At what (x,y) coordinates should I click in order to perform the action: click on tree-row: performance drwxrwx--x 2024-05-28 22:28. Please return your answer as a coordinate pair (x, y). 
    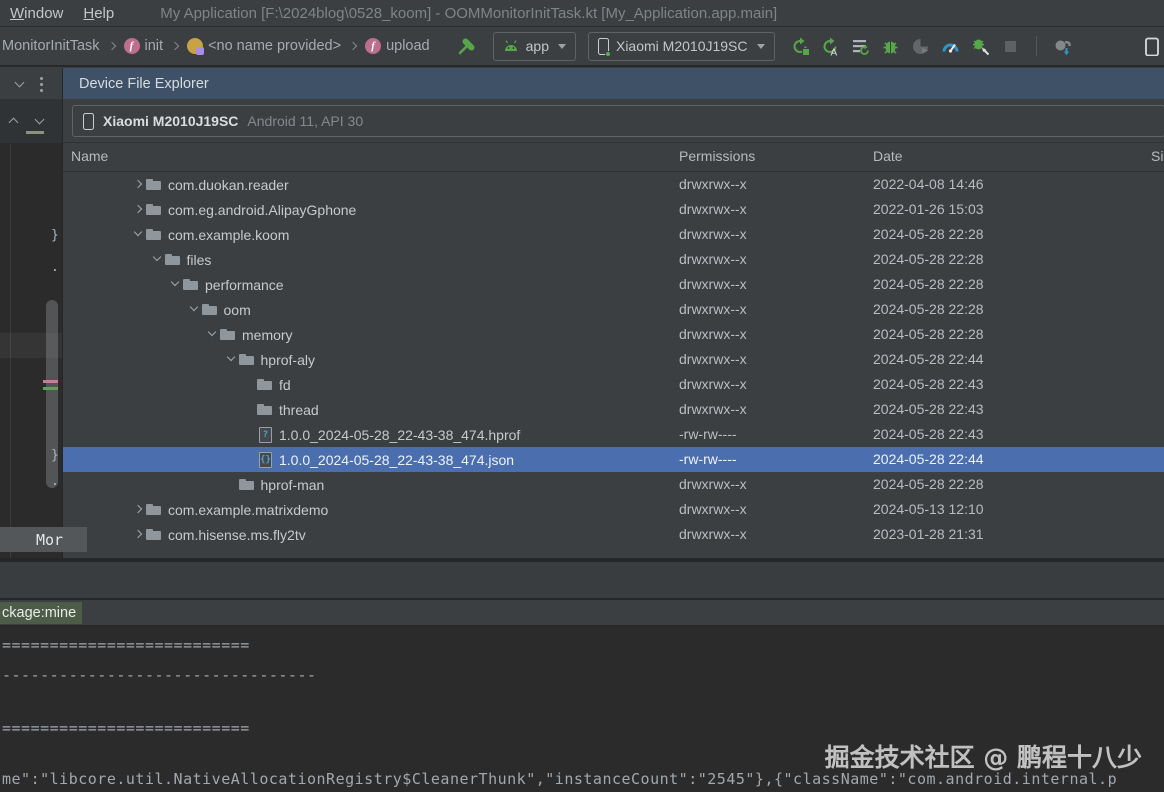
    Looking at the image, I should click on (613, 284).